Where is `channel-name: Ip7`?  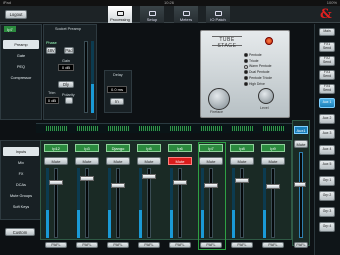
channel-name: Ip7 is located at coordinates (211, 148).